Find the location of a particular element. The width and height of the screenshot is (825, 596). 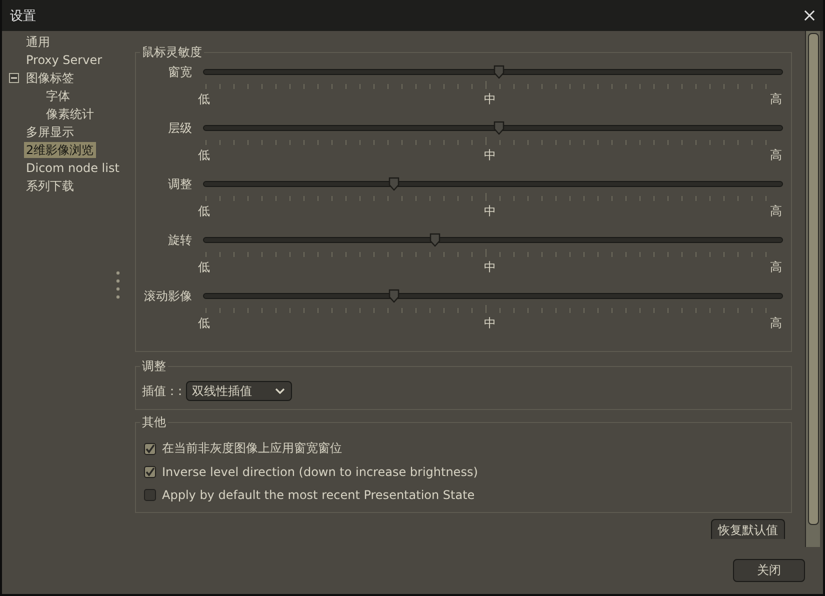

restore-defaults-button: 恢复默认值 is located at coordinates (748, 529).